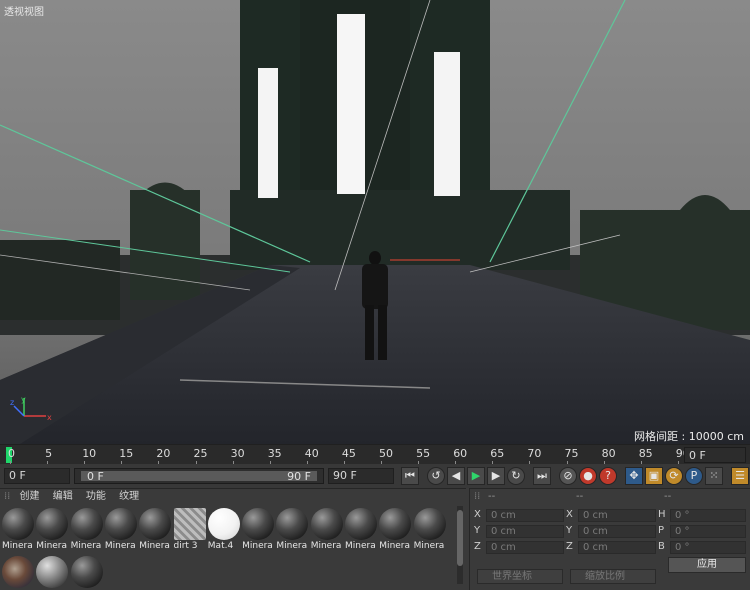  What do you see at coordinates (654, 476) in the screenshot?
I see `scale-tool-button: ▣` at bounding box center [654, 476].